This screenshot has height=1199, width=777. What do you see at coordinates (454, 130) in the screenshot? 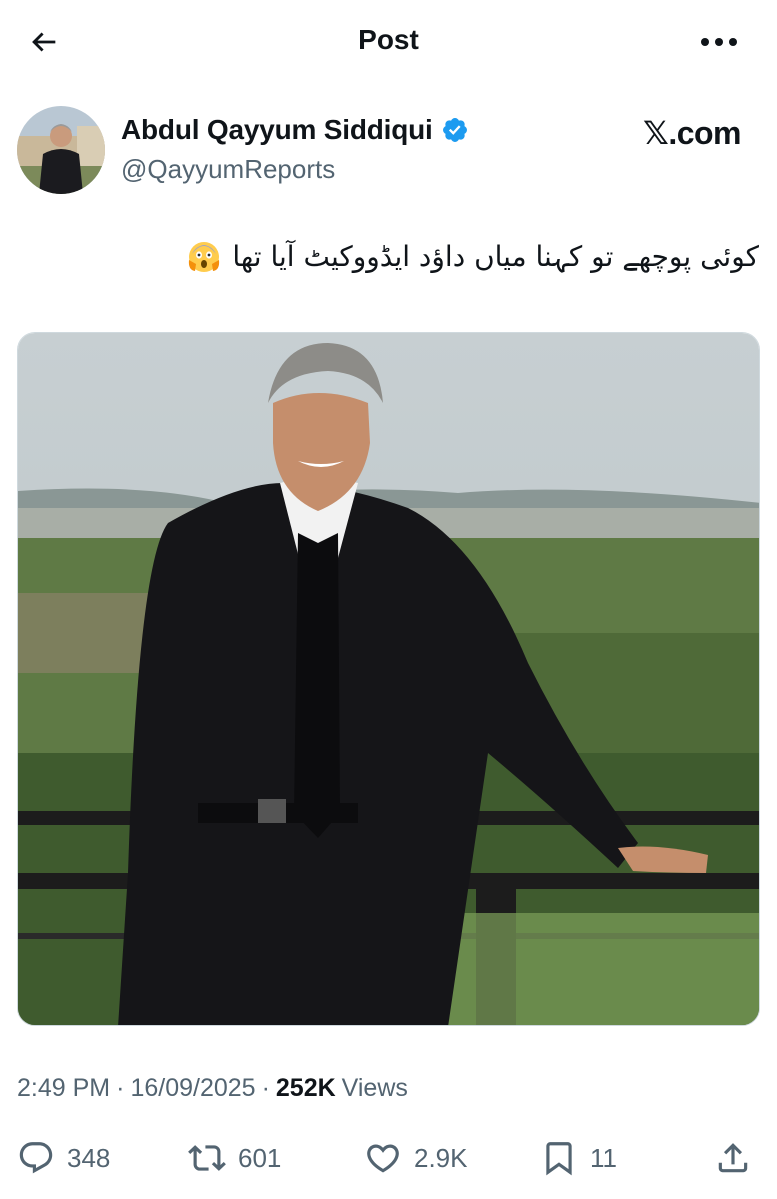
I see `verified-badge-icon` at bounding box center [454, 130].